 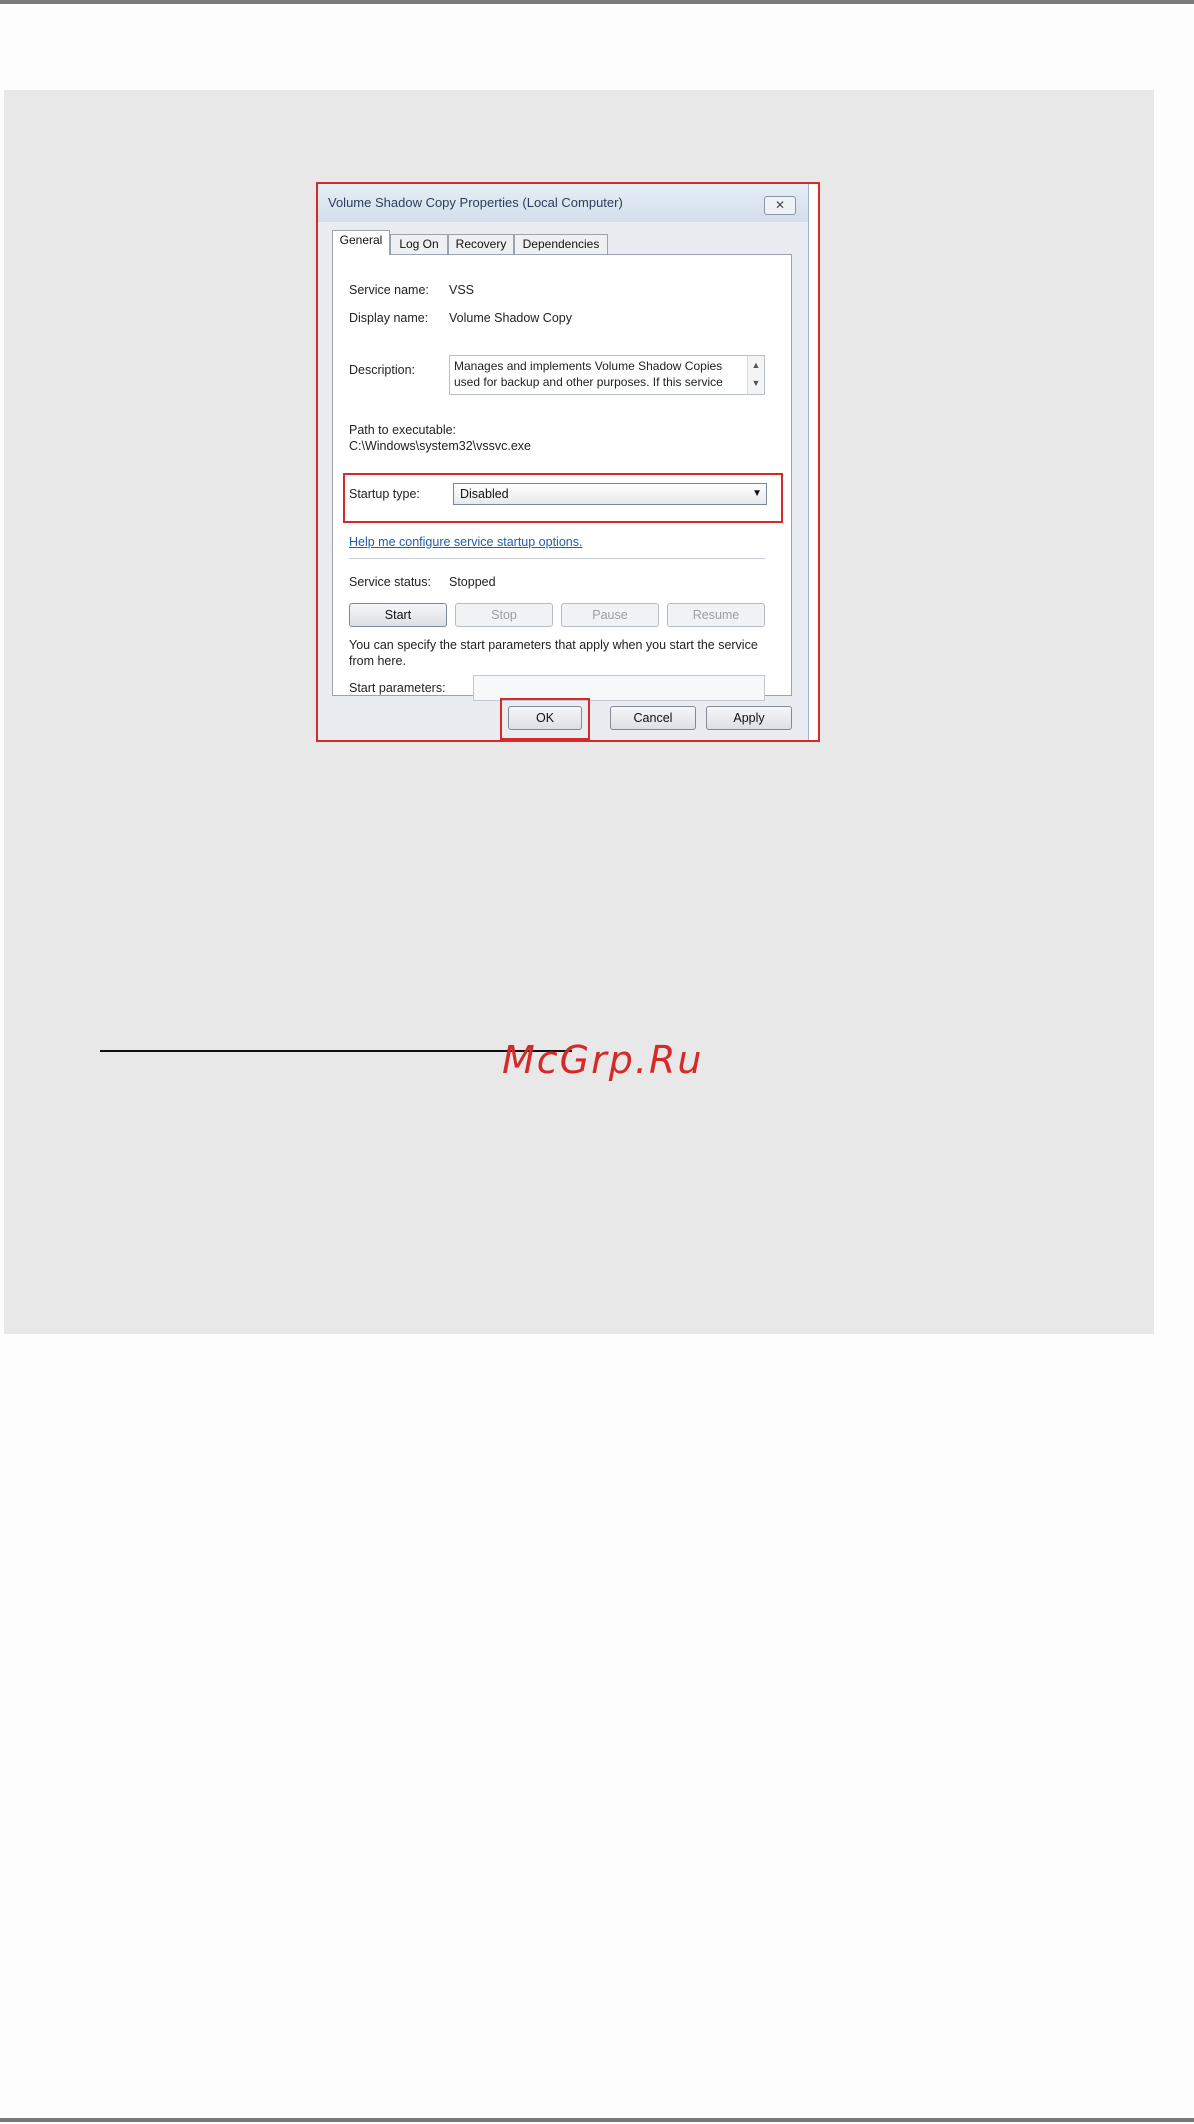 What do you see at coordinates (813, 462) in the screenshot?
I see `background-window-edge` at bounding box center [813, 462].